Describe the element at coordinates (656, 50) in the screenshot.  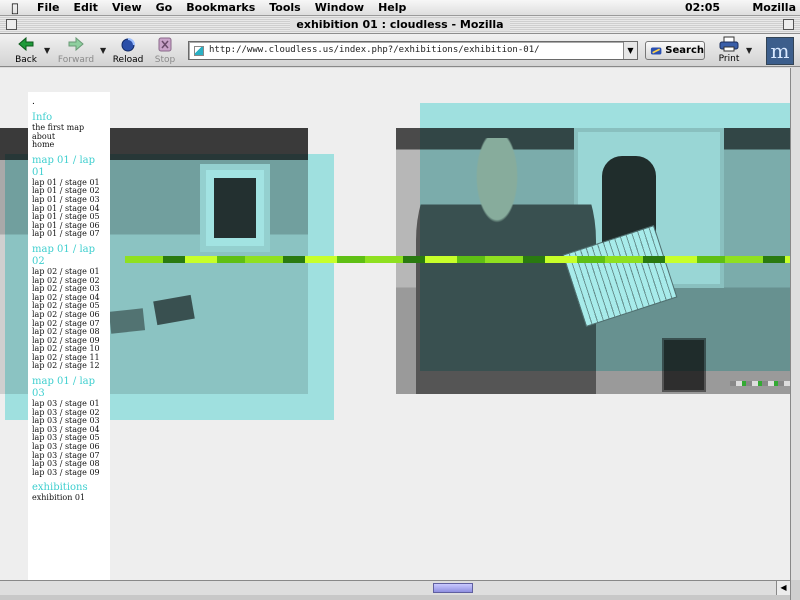
I see `search-icon` at that location.